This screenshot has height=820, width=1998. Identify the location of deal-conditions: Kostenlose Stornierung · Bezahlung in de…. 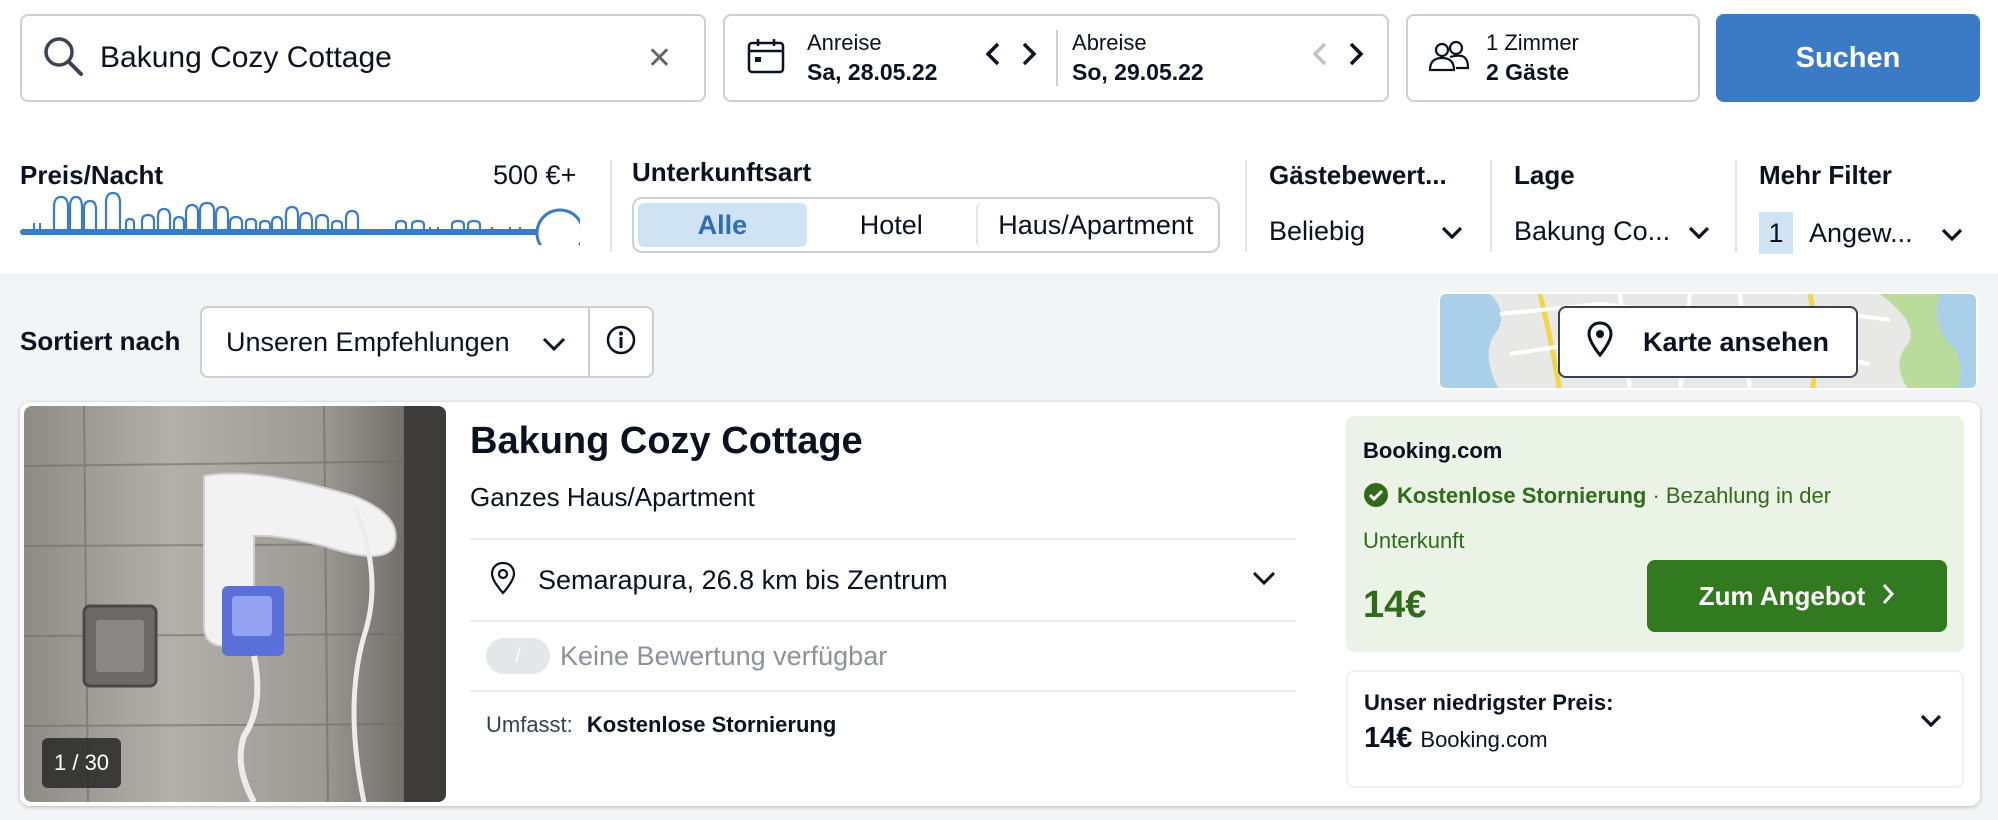
(1643, 518).